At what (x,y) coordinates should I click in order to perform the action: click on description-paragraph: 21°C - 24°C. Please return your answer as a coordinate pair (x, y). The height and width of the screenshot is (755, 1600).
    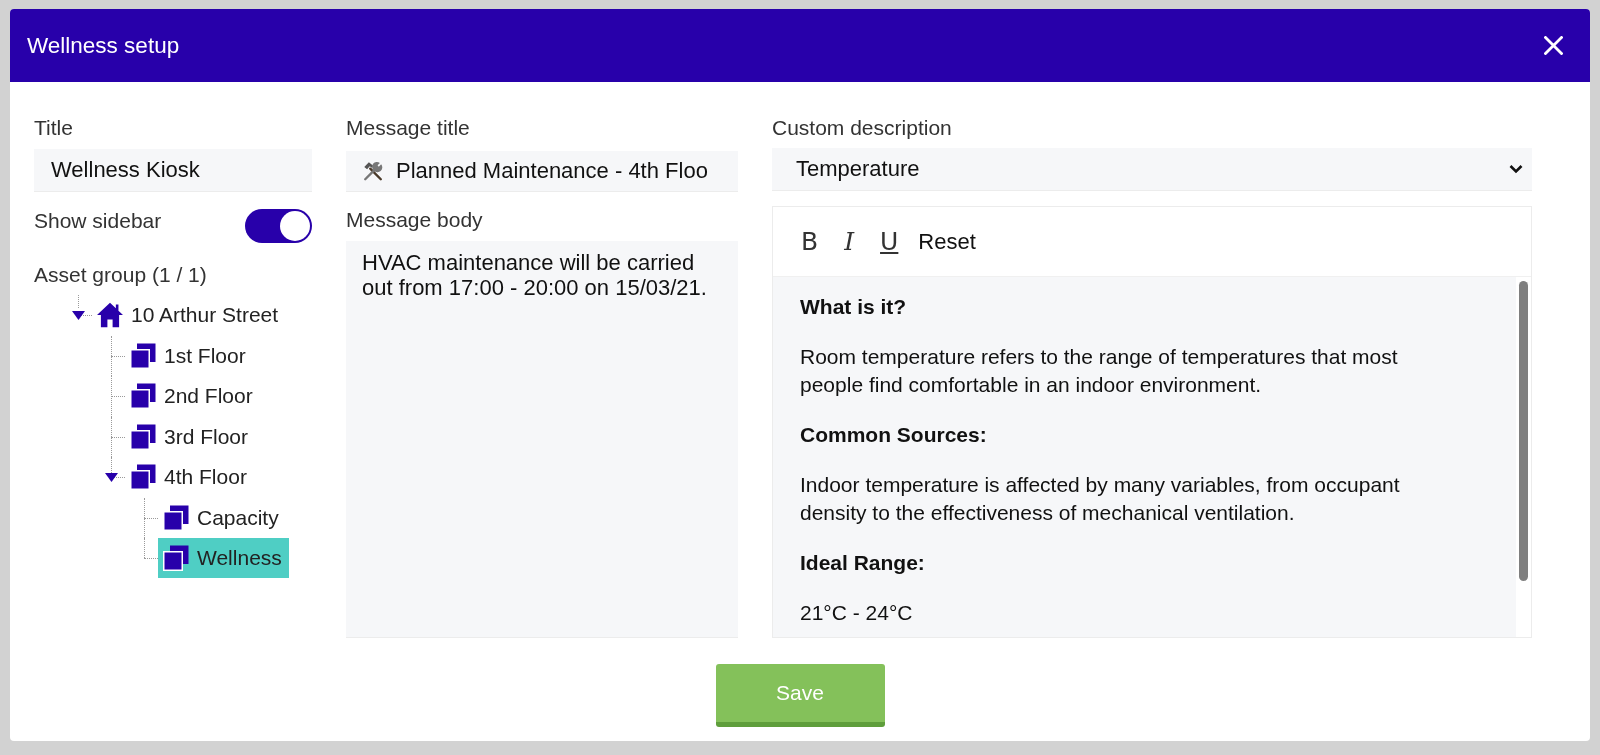
    Looking at the image, I should click on (857, 613).